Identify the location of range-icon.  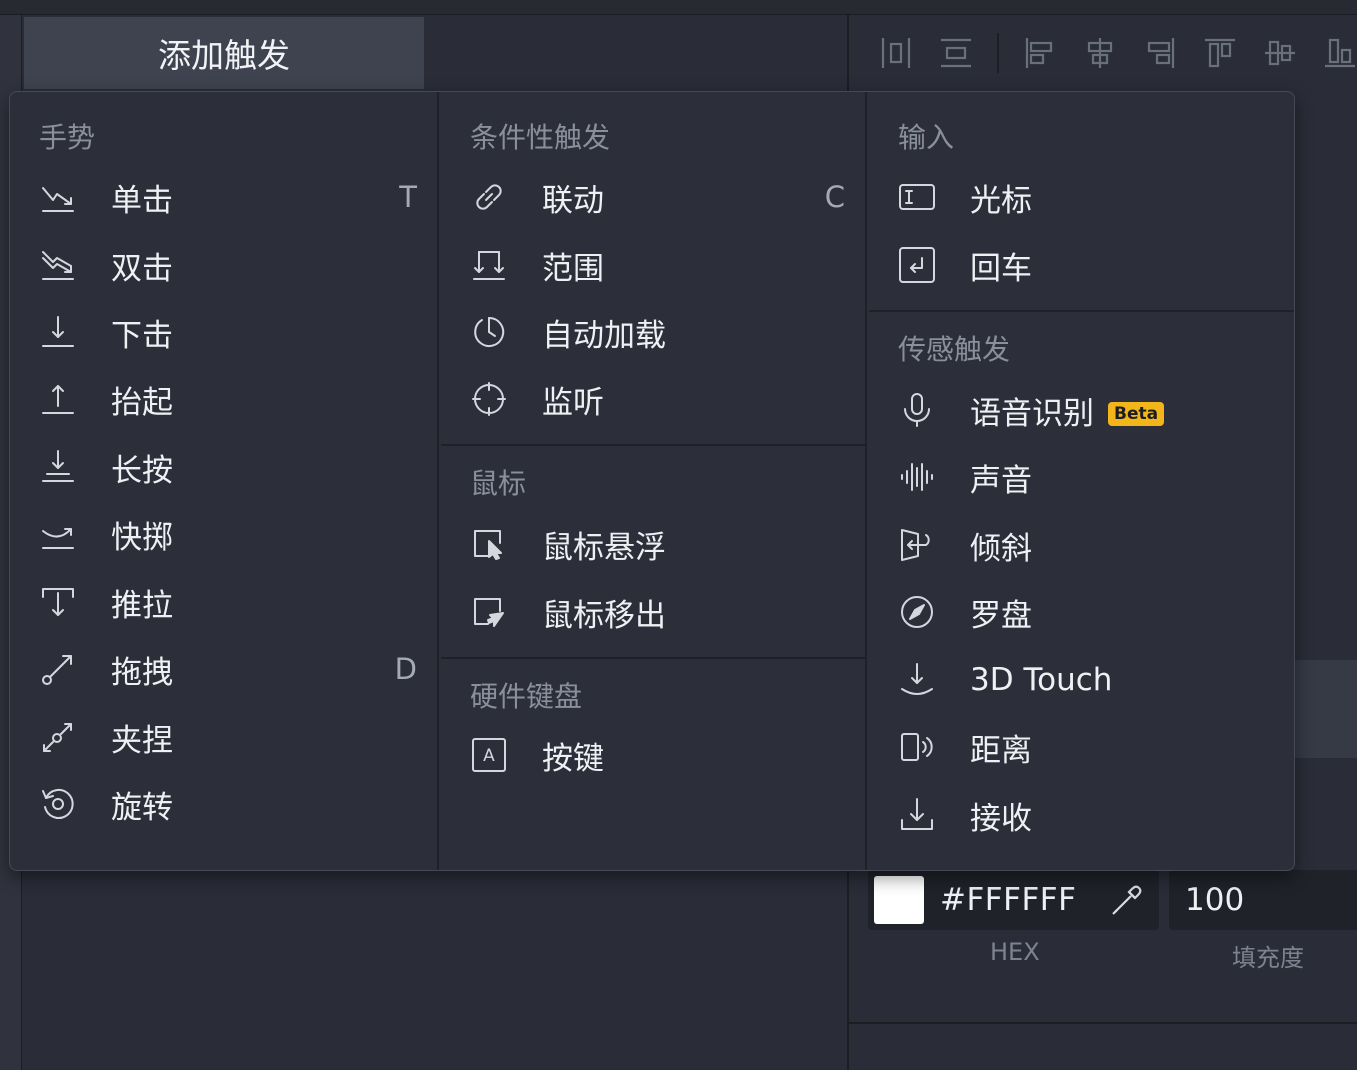
(489, 265).